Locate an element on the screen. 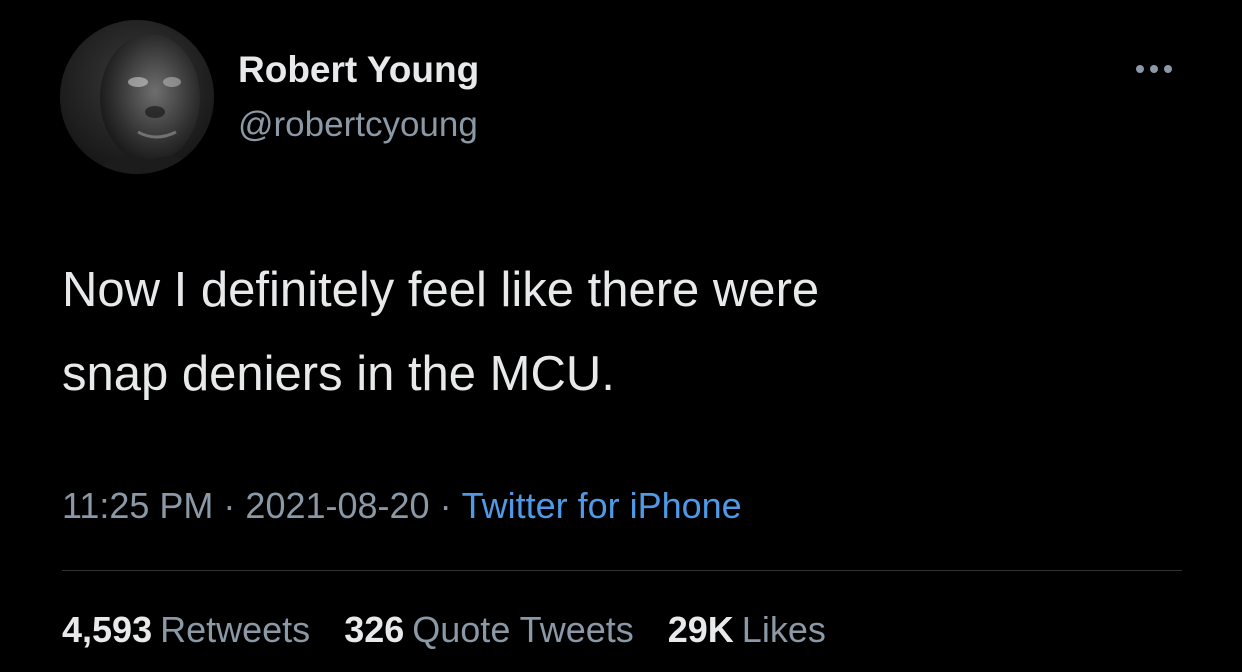 The width and height of the screenshot is (1242, 672). quote-tweets-stat: 326 Quote Tweets is located at coordinates (489, 630).